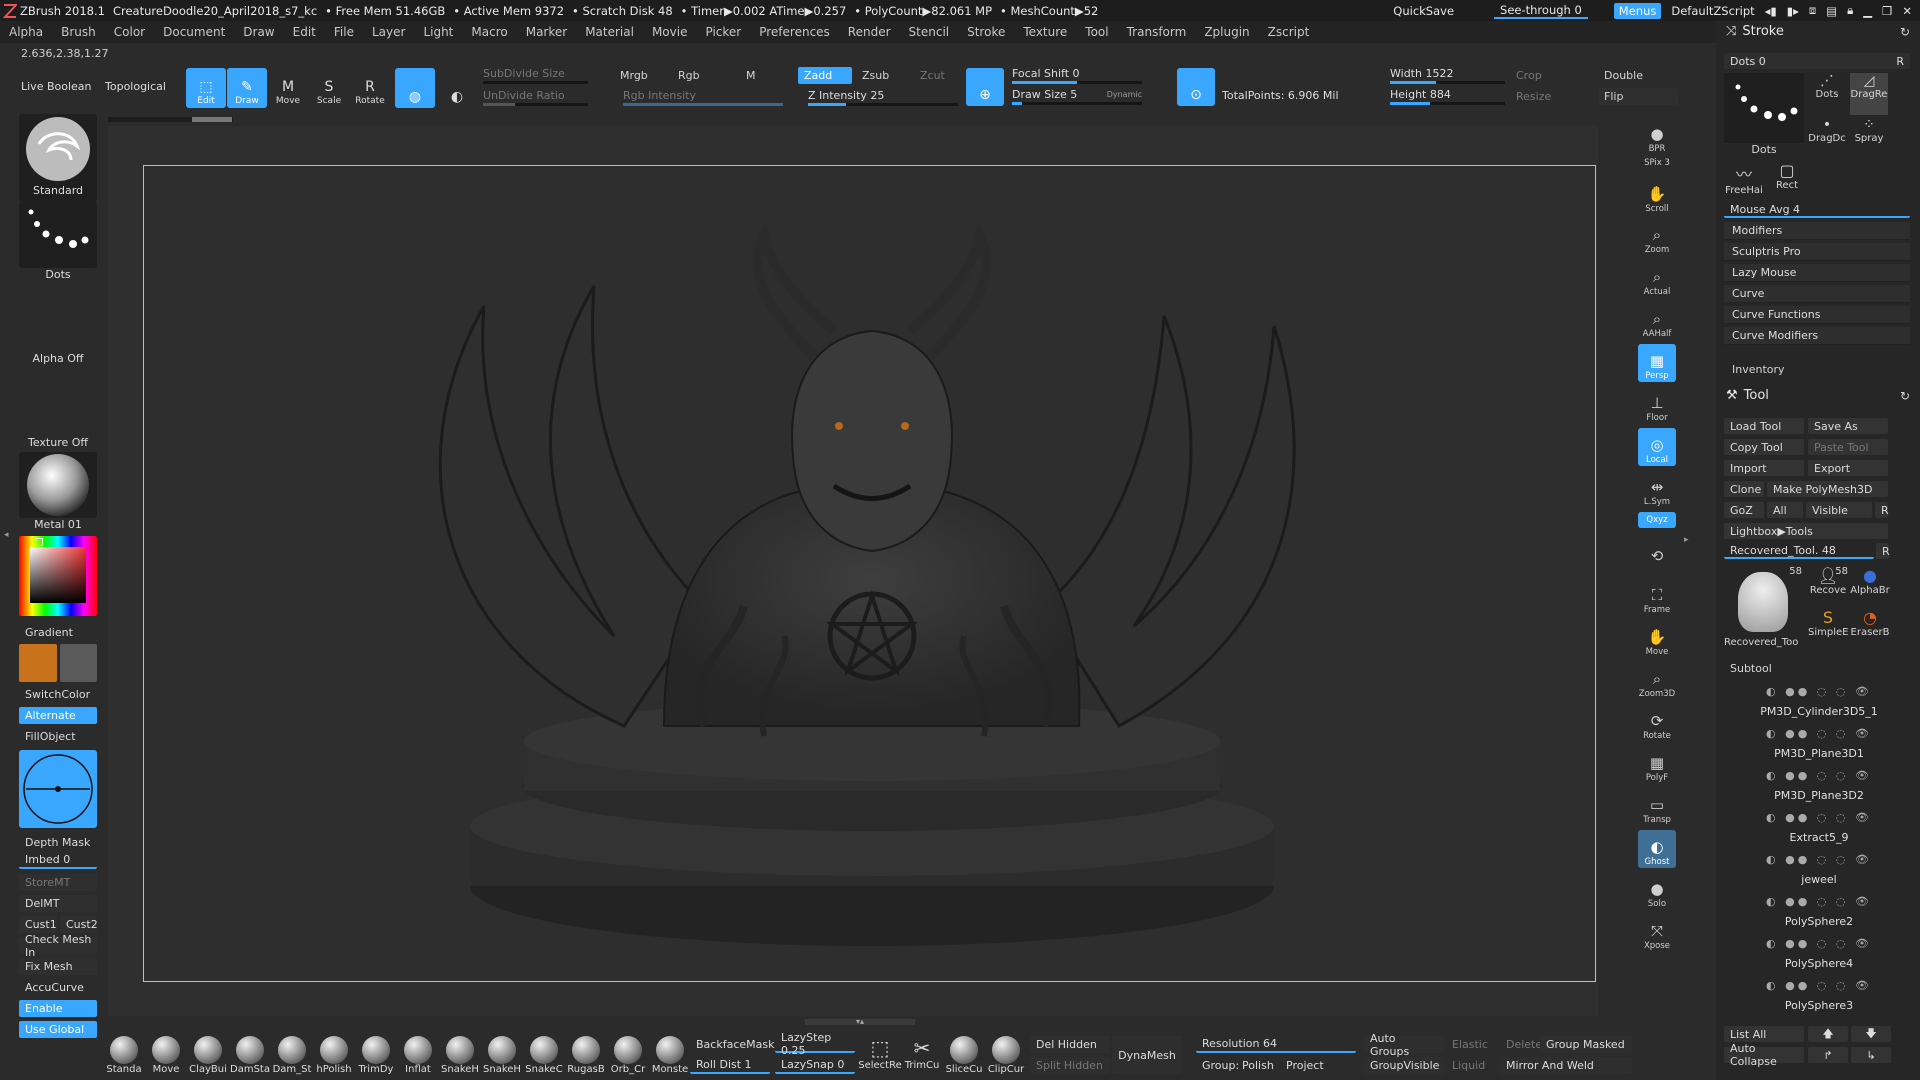  I want to click on dynamesh-button: DynaMesh, so click(1147, 1055).